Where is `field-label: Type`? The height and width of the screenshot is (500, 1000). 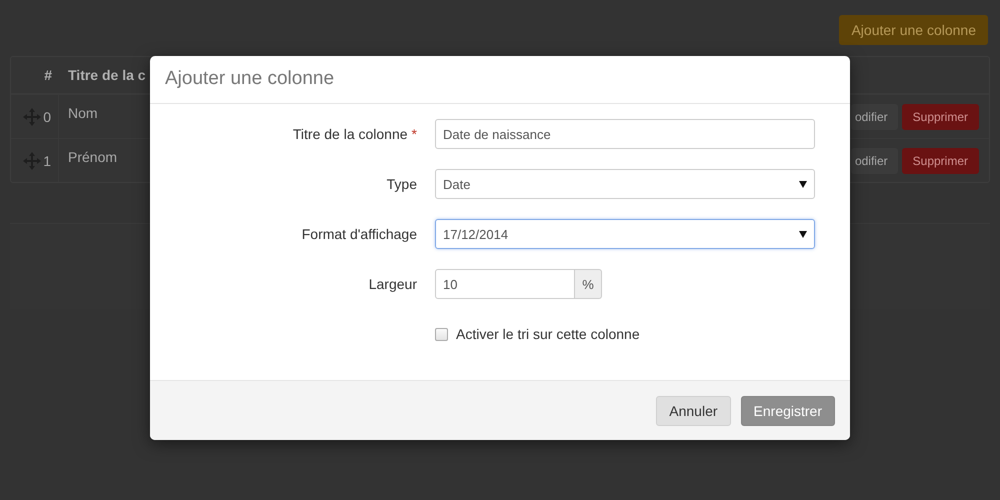 field-label: Type is located at coordinates (401, 184).